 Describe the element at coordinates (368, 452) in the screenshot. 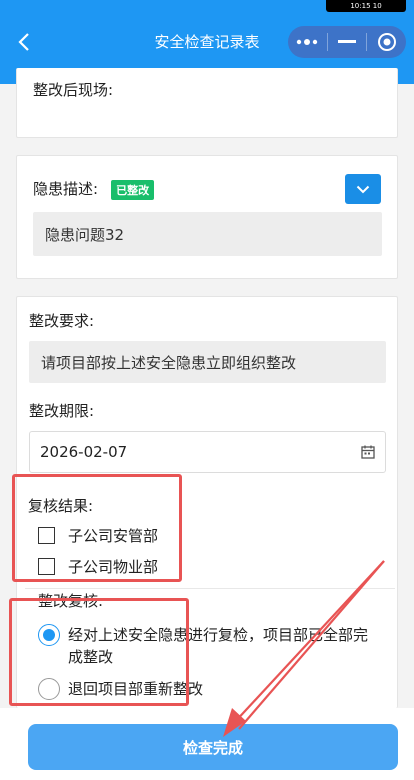

I see `calendar-icon` at that location.